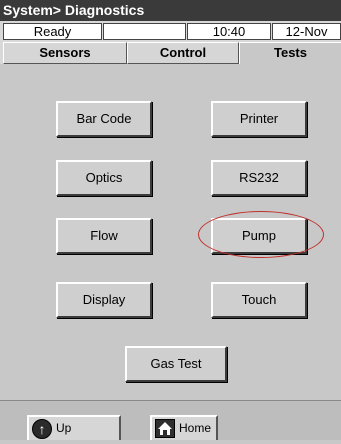 The image size is (341, 444). What do you see at coordinates (259, 119) in the screenshot?
I see `printer-button: Printer` at bounding box center [259, 119].